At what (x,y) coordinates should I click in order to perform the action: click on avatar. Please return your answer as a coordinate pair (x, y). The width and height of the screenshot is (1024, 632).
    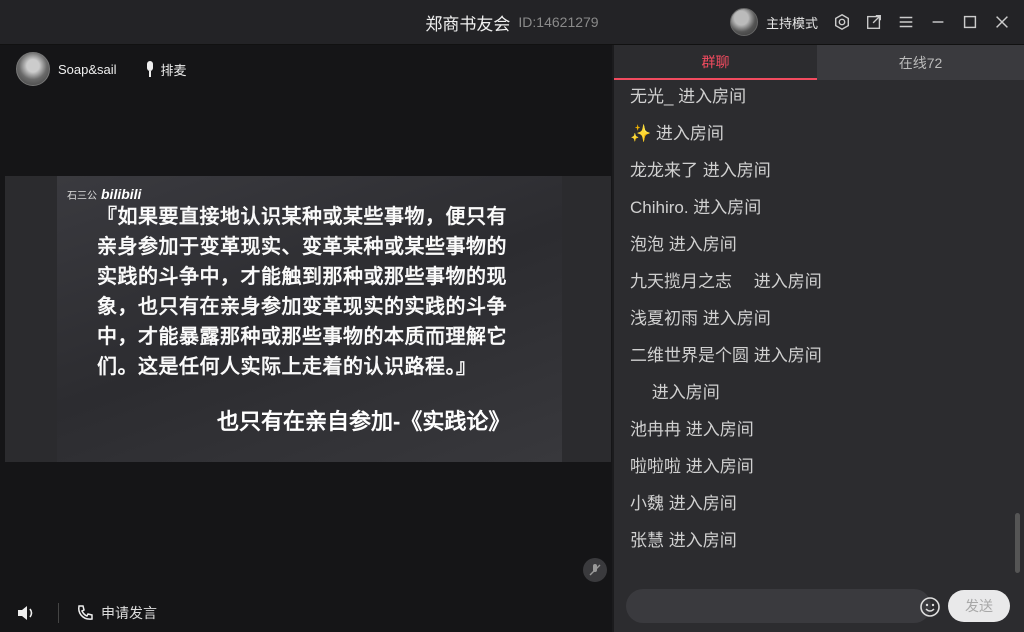
    Looking at the image, I should click on (33, 69).